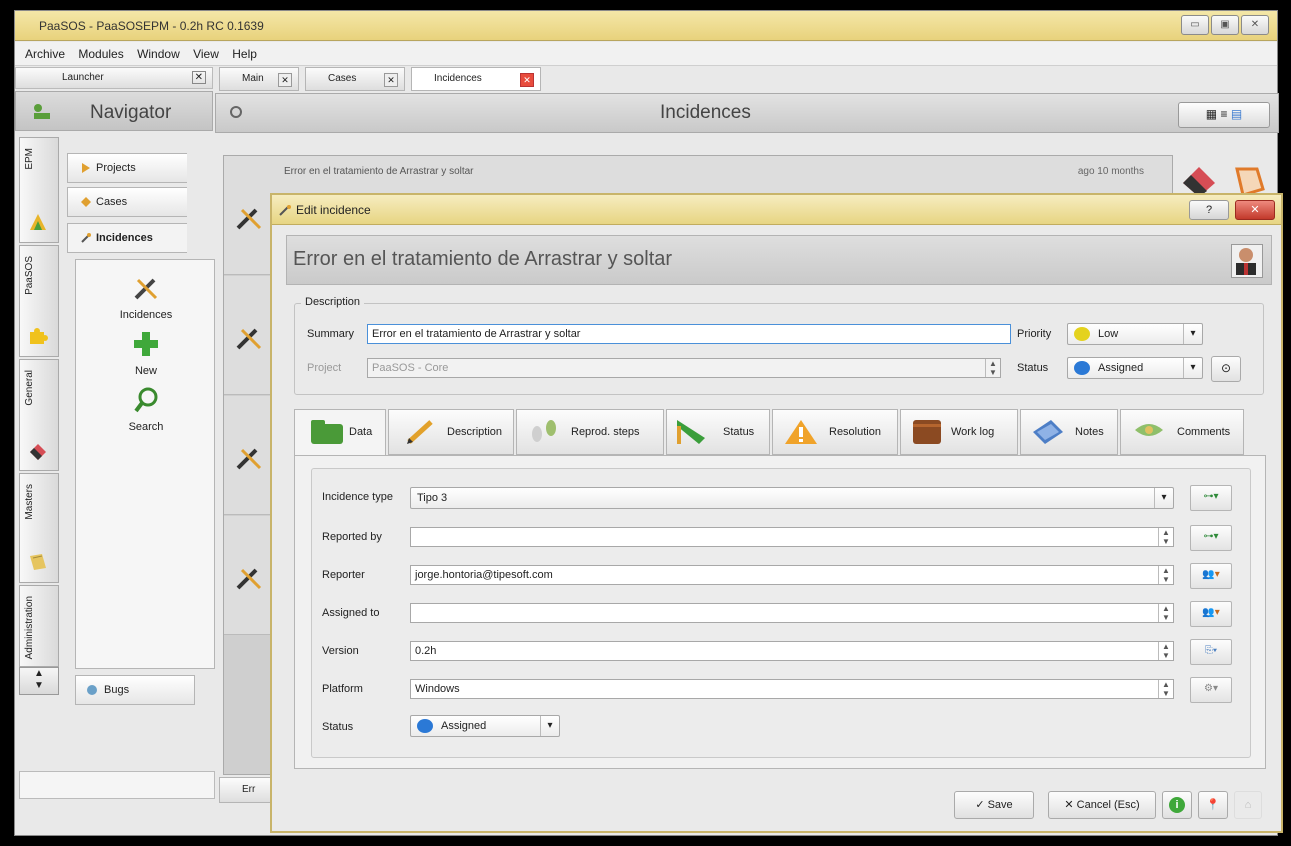 This screenshot has height=846, width=1291. What do you see at coordinates (236, 112) in the screenshot?
I see `refresh-icon` at bounding box center [236, 112].